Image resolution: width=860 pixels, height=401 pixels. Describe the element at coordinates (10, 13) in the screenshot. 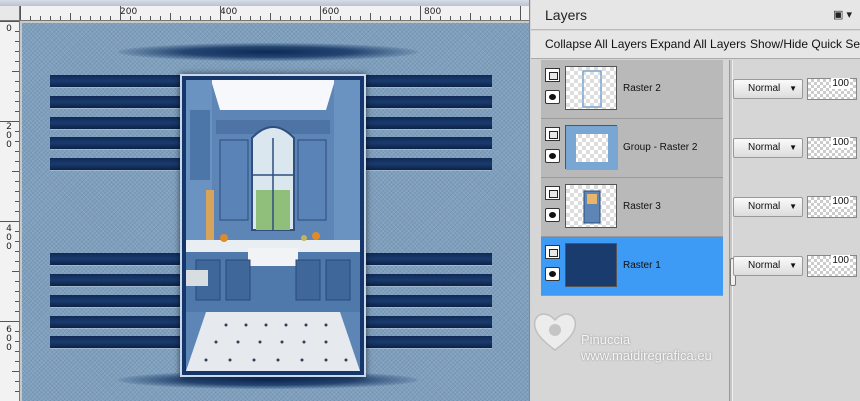

I see `ruler-corner` at that location.